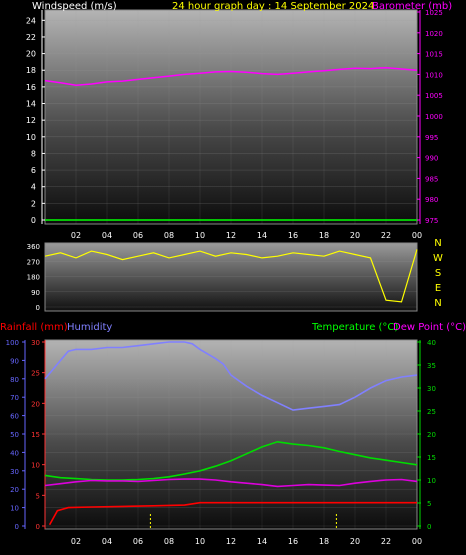 This screenshot has width=466, height=555. I want to click on panel1-left-tick-label: 2, so click(33, 203).